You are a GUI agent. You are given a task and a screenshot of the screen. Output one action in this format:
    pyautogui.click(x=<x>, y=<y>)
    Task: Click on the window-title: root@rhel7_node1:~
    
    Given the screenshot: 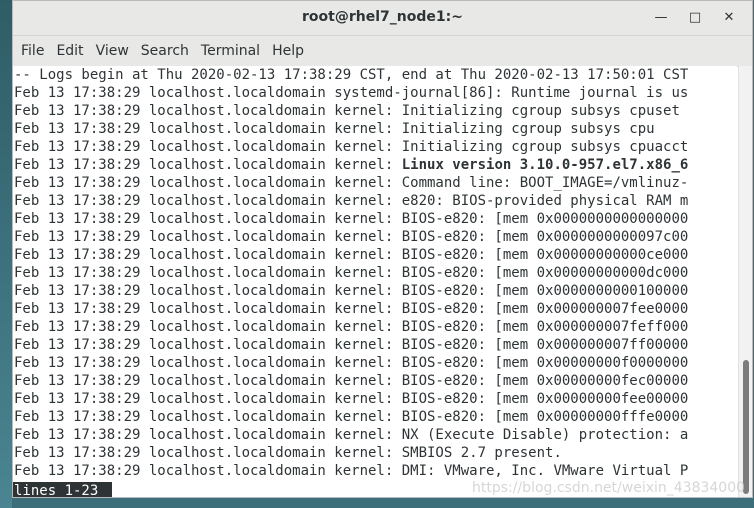 What is the action you would take?
    pyautogui.click(x=382, y=17)
    